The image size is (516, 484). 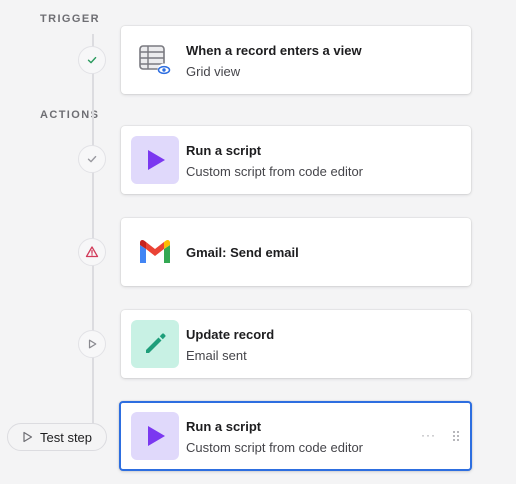 What do you see at coordinates (296, 60) in the screenshot?
I see `trigger-card: When a record enters a view Grid view` at bounding box center [296, 60].